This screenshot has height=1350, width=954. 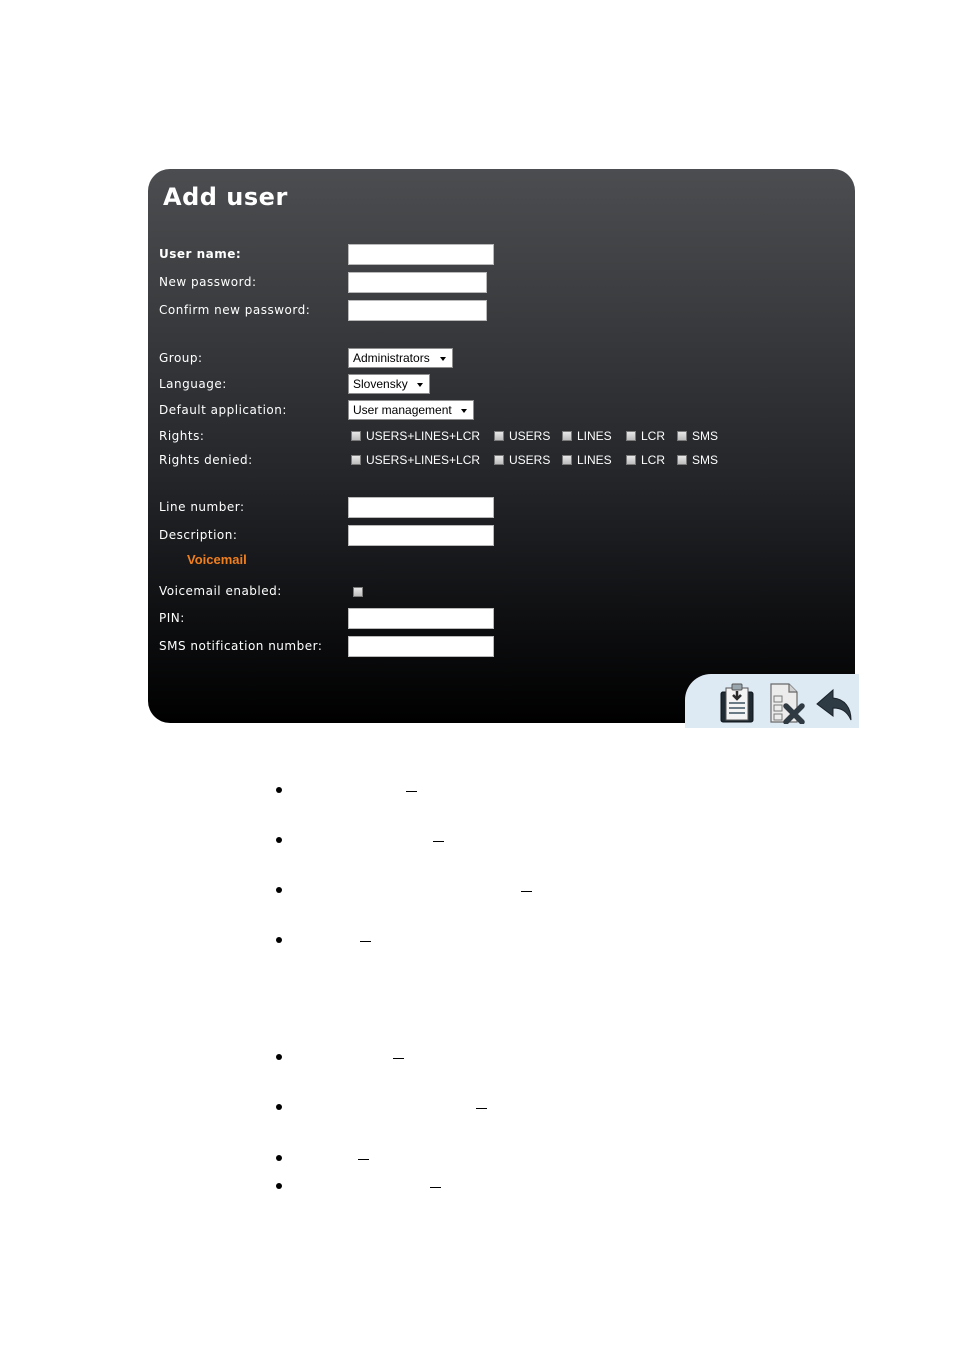 I want to click on rights-option-label: USERS, so click(x=530, y=436).